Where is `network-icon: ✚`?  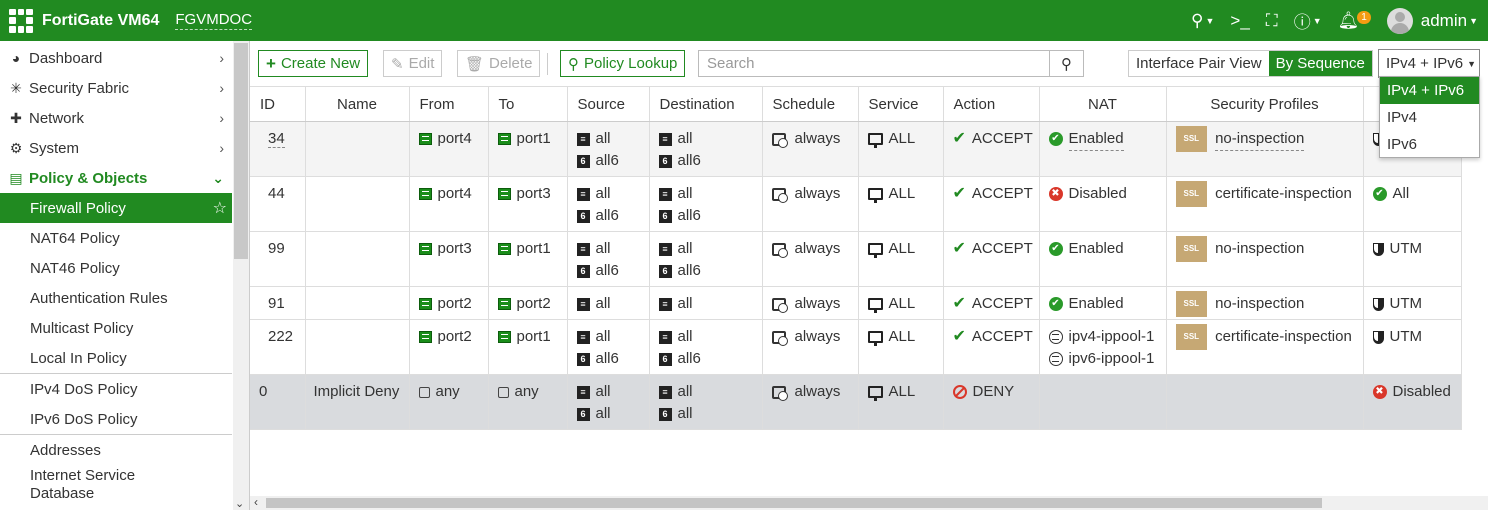 network-icon: ✚ is located at coordinates (16, 117).